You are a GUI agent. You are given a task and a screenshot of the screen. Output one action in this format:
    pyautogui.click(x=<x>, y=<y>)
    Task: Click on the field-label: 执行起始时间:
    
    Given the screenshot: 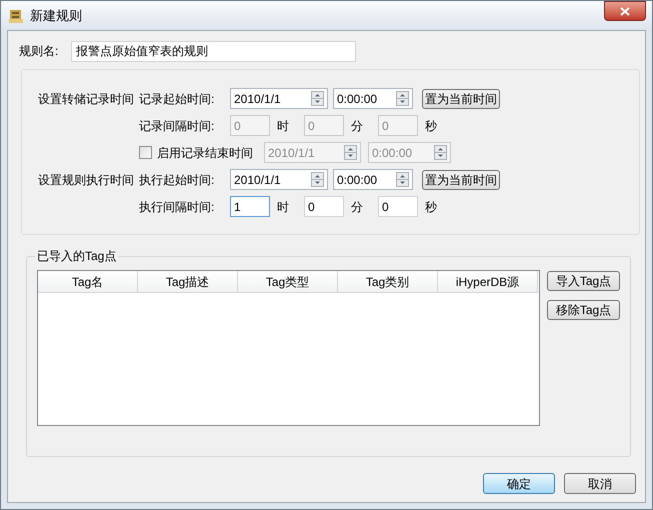 What is the action you would take?
    pyautogui.click(x=177, y=180)
    